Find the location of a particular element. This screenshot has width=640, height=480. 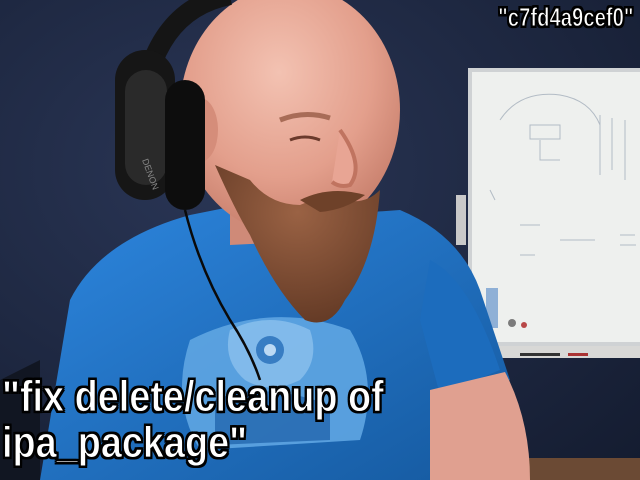

commit-message-line-1: "fix delete/cleanup of is located at coordinates (193, 396).